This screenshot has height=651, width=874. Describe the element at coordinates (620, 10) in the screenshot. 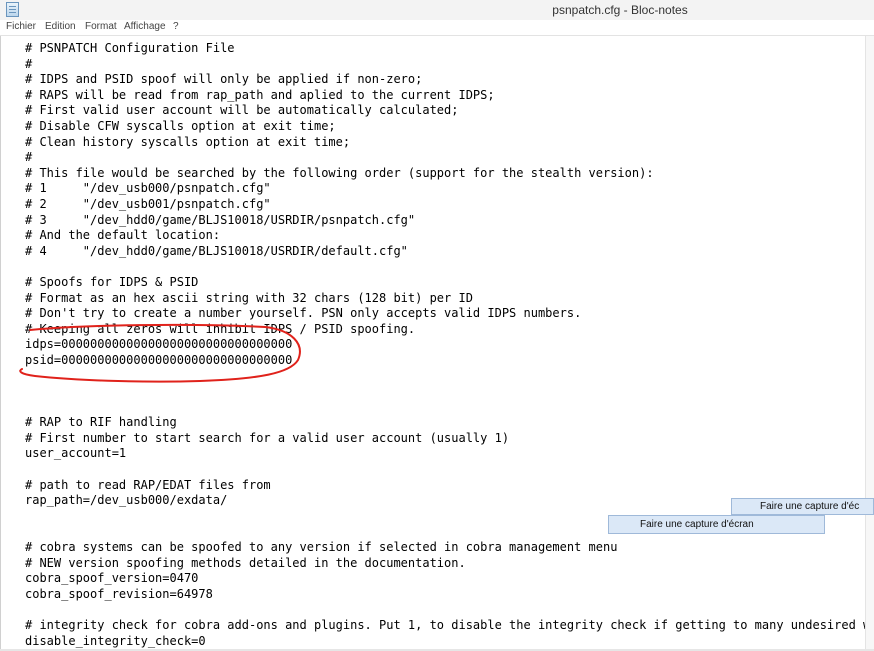

I see `window-title: psnpatch.cfg - Bloc-notes` at that location.